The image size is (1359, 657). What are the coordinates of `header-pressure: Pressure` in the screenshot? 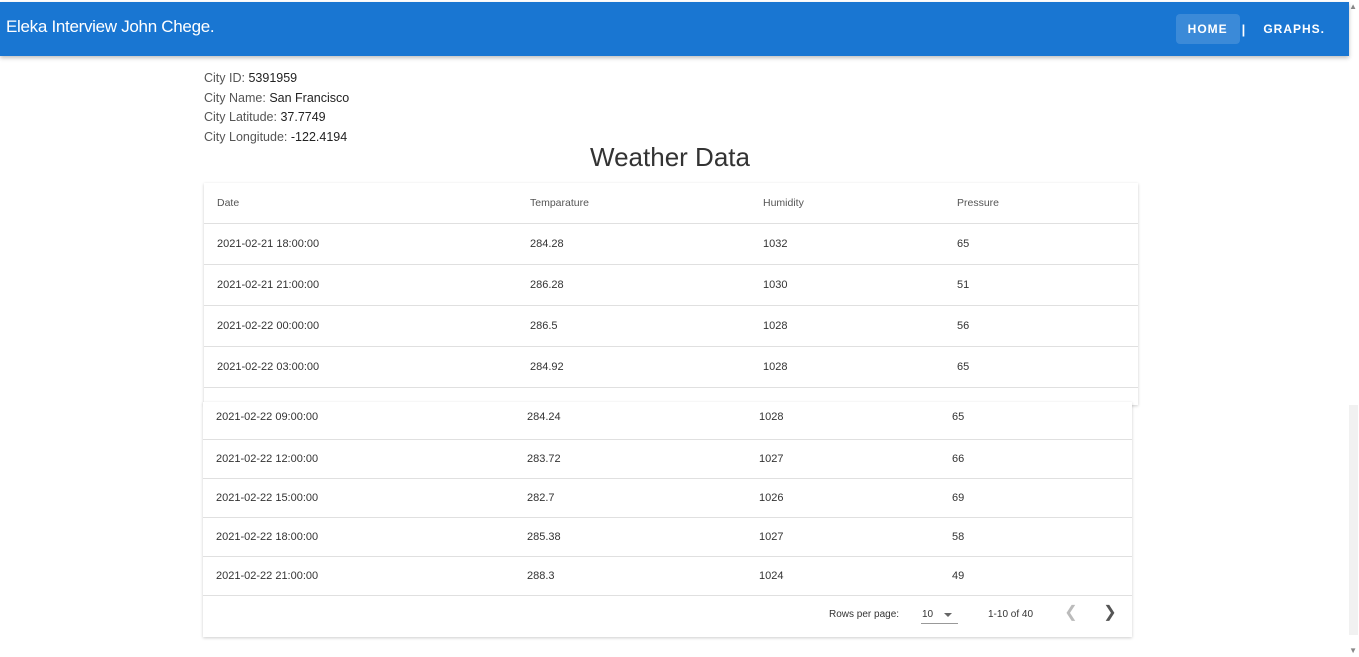 It's located at (978, 203).